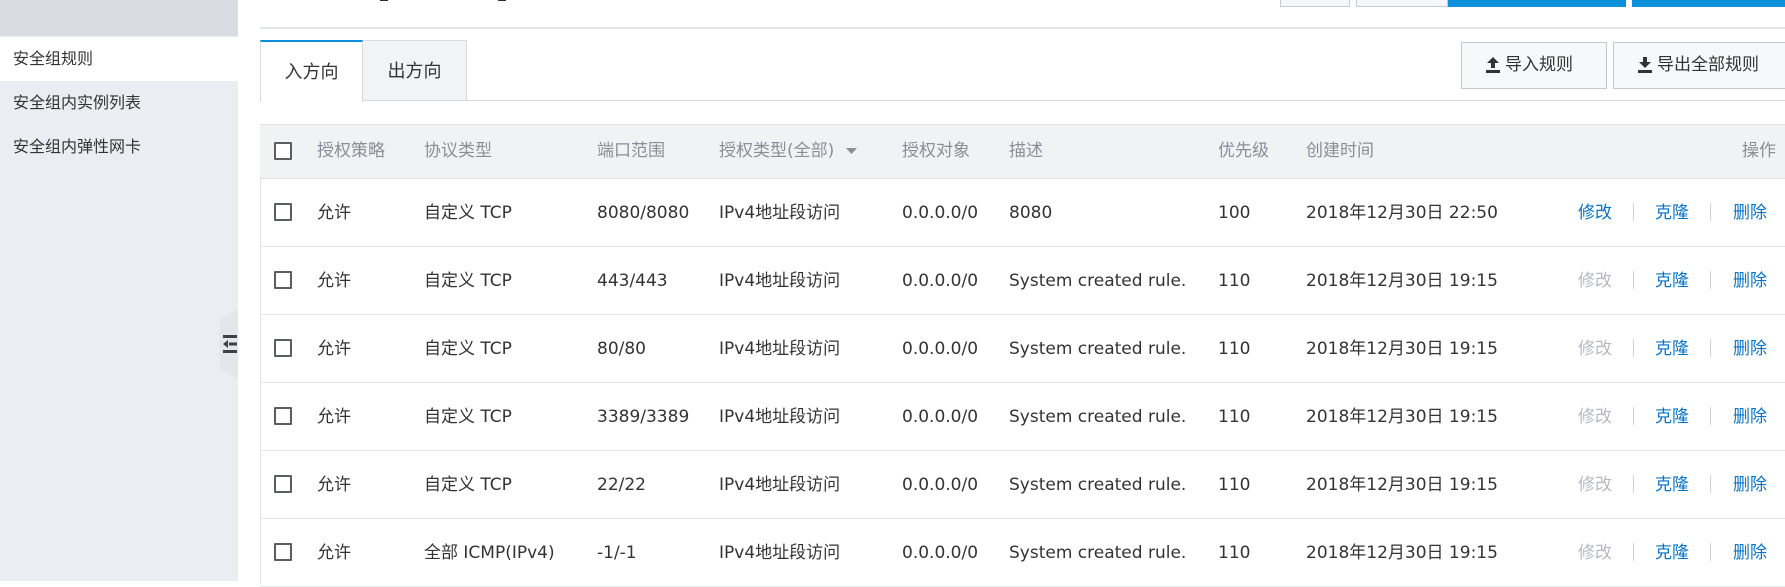  What do you see at coordinates (1243, 151) in the screenshot?
I see `col-header-priority: 优先级` at bounding box center [1243, 151].